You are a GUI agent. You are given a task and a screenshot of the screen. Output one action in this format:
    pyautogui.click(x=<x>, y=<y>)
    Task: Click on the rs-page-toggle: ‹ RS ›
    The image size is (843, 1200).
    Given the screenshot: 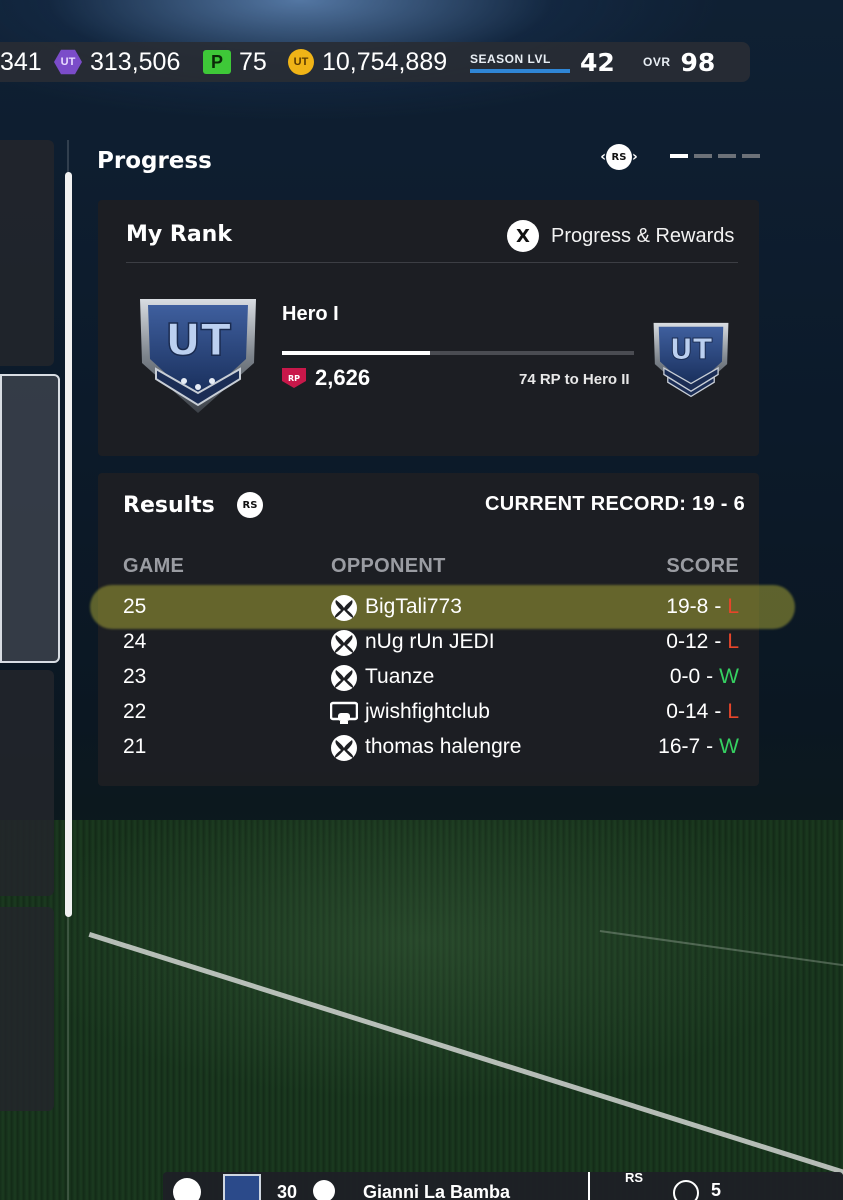 What is the action you would take?
    pyautogui.click(x=619, y=157)
    